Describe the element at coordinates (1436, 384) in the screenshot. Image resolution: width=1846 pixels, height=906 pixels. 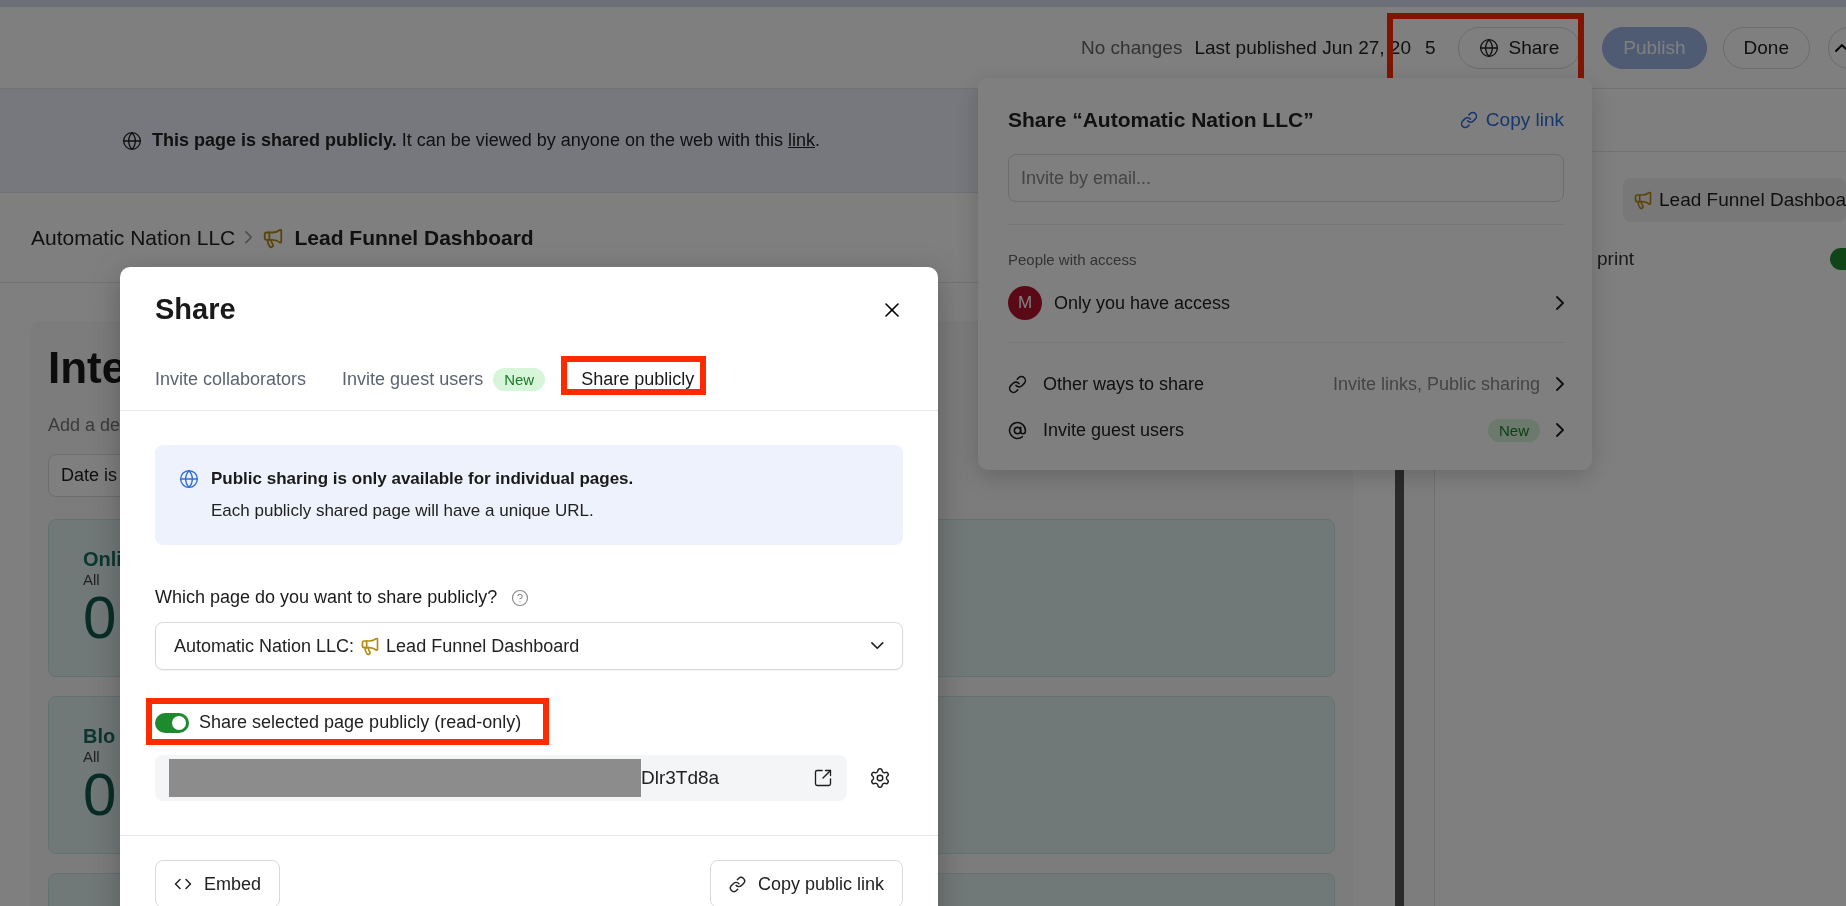
I see `menu-item-detail: Invite links, Public sharing` at that location.